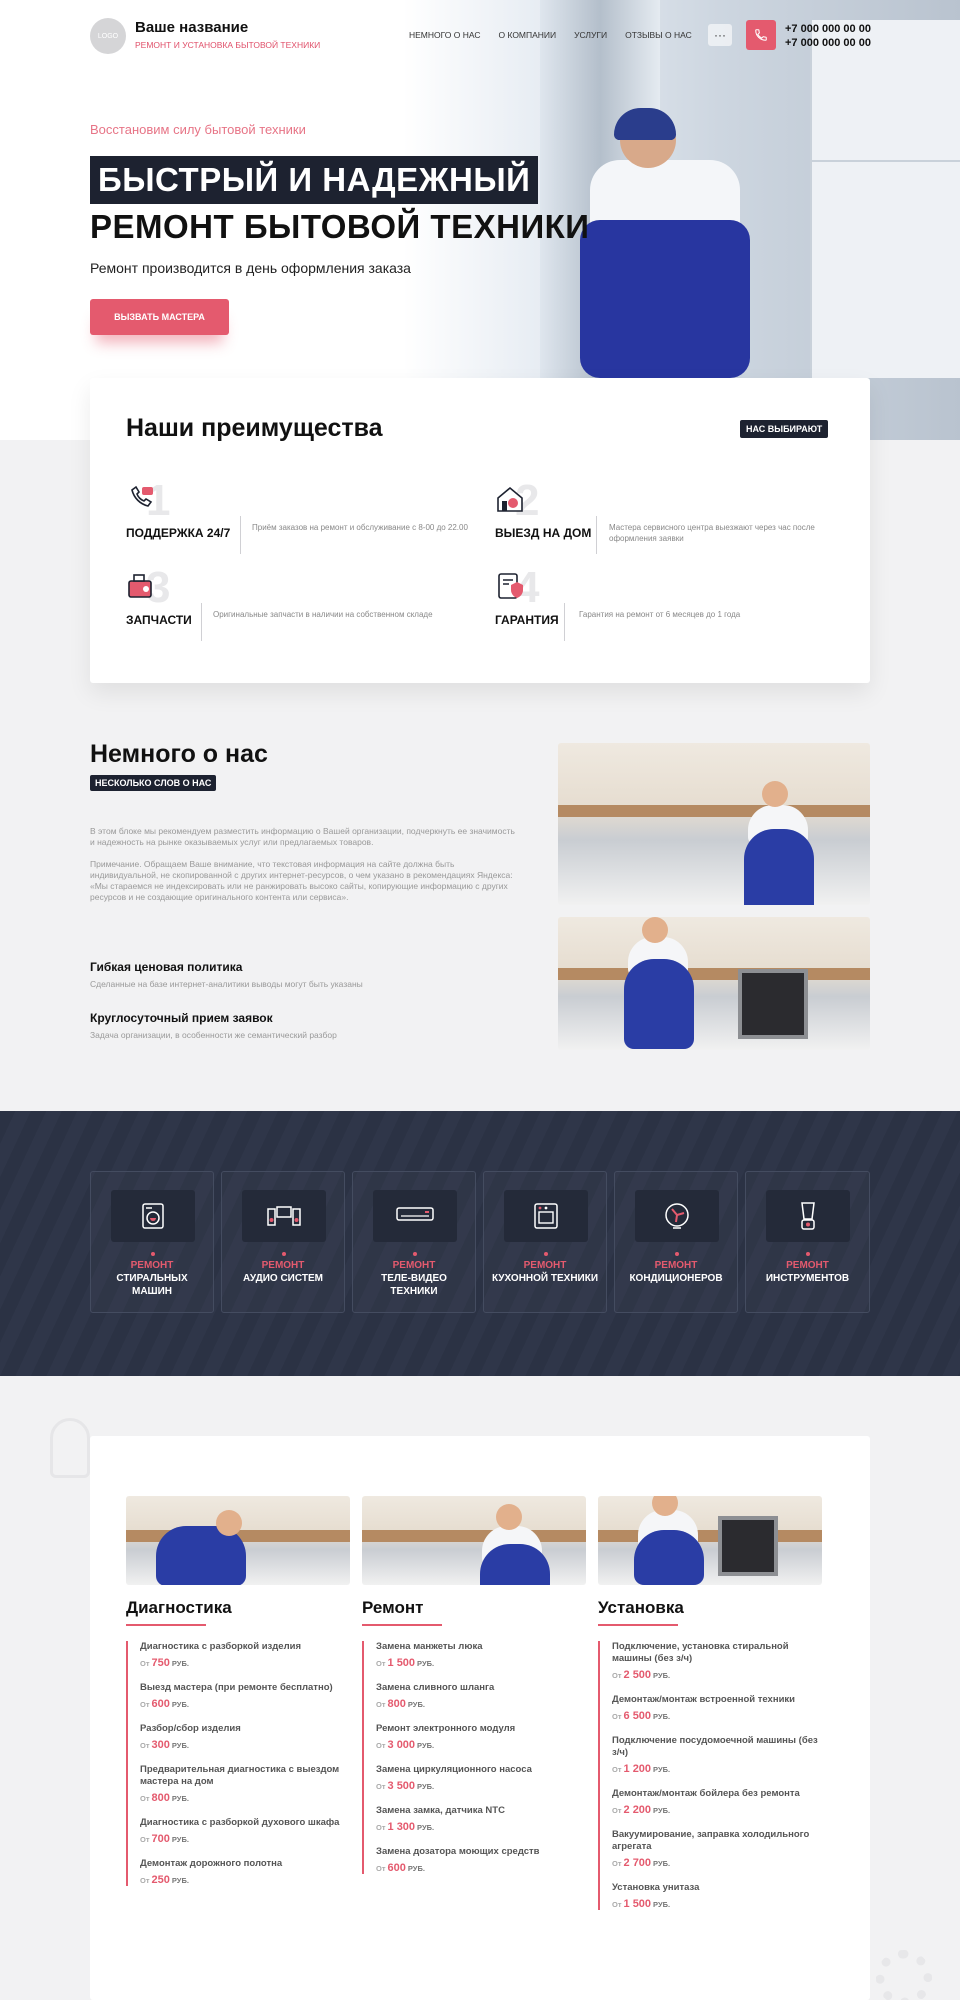  Describe the element at coordinates (590, 35) in the screenshot. I see `nav-item-services: УСЛУГИ` at that location.